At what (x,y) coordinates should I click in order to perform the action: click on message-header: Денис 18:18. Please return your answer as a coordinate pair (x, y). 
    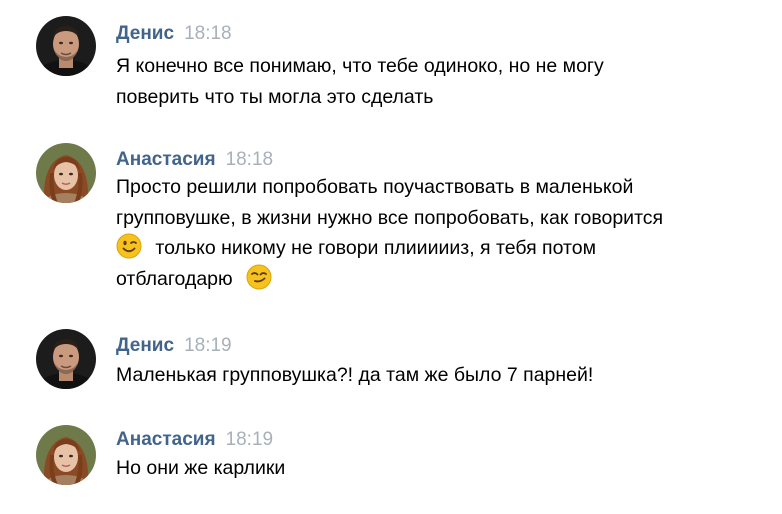
    Looking at the image, I should click on (174, 34).